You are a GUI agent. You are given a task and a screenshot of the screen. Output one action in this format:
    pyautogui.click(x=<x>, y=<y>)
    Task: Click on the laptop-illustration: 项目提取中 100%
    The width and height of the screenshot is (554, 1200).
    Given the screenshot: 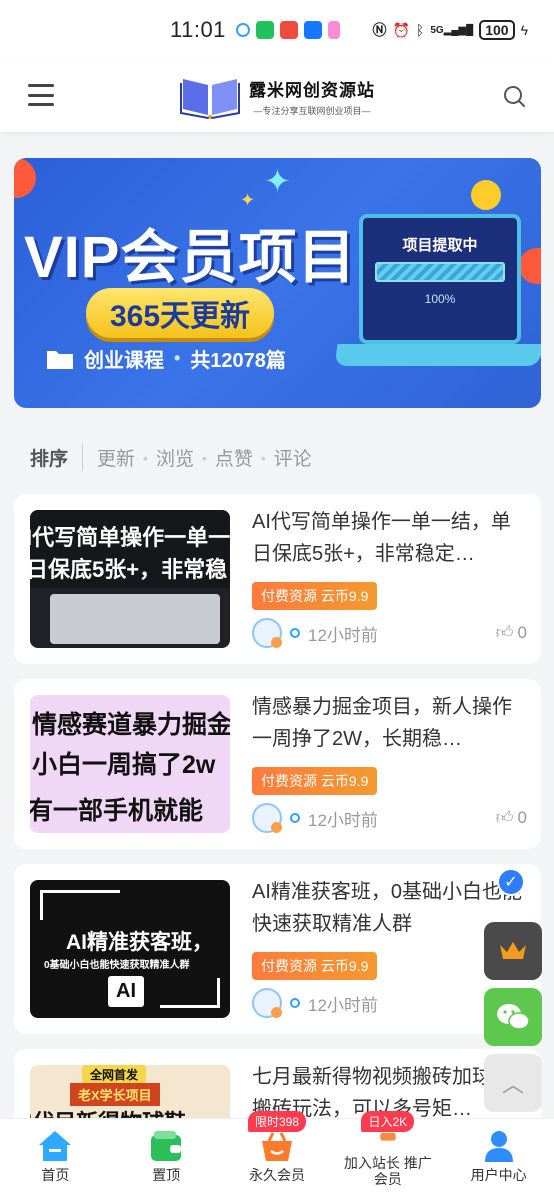 What is the action you would take?
    pyautogui.click(x=440, y=279)
    